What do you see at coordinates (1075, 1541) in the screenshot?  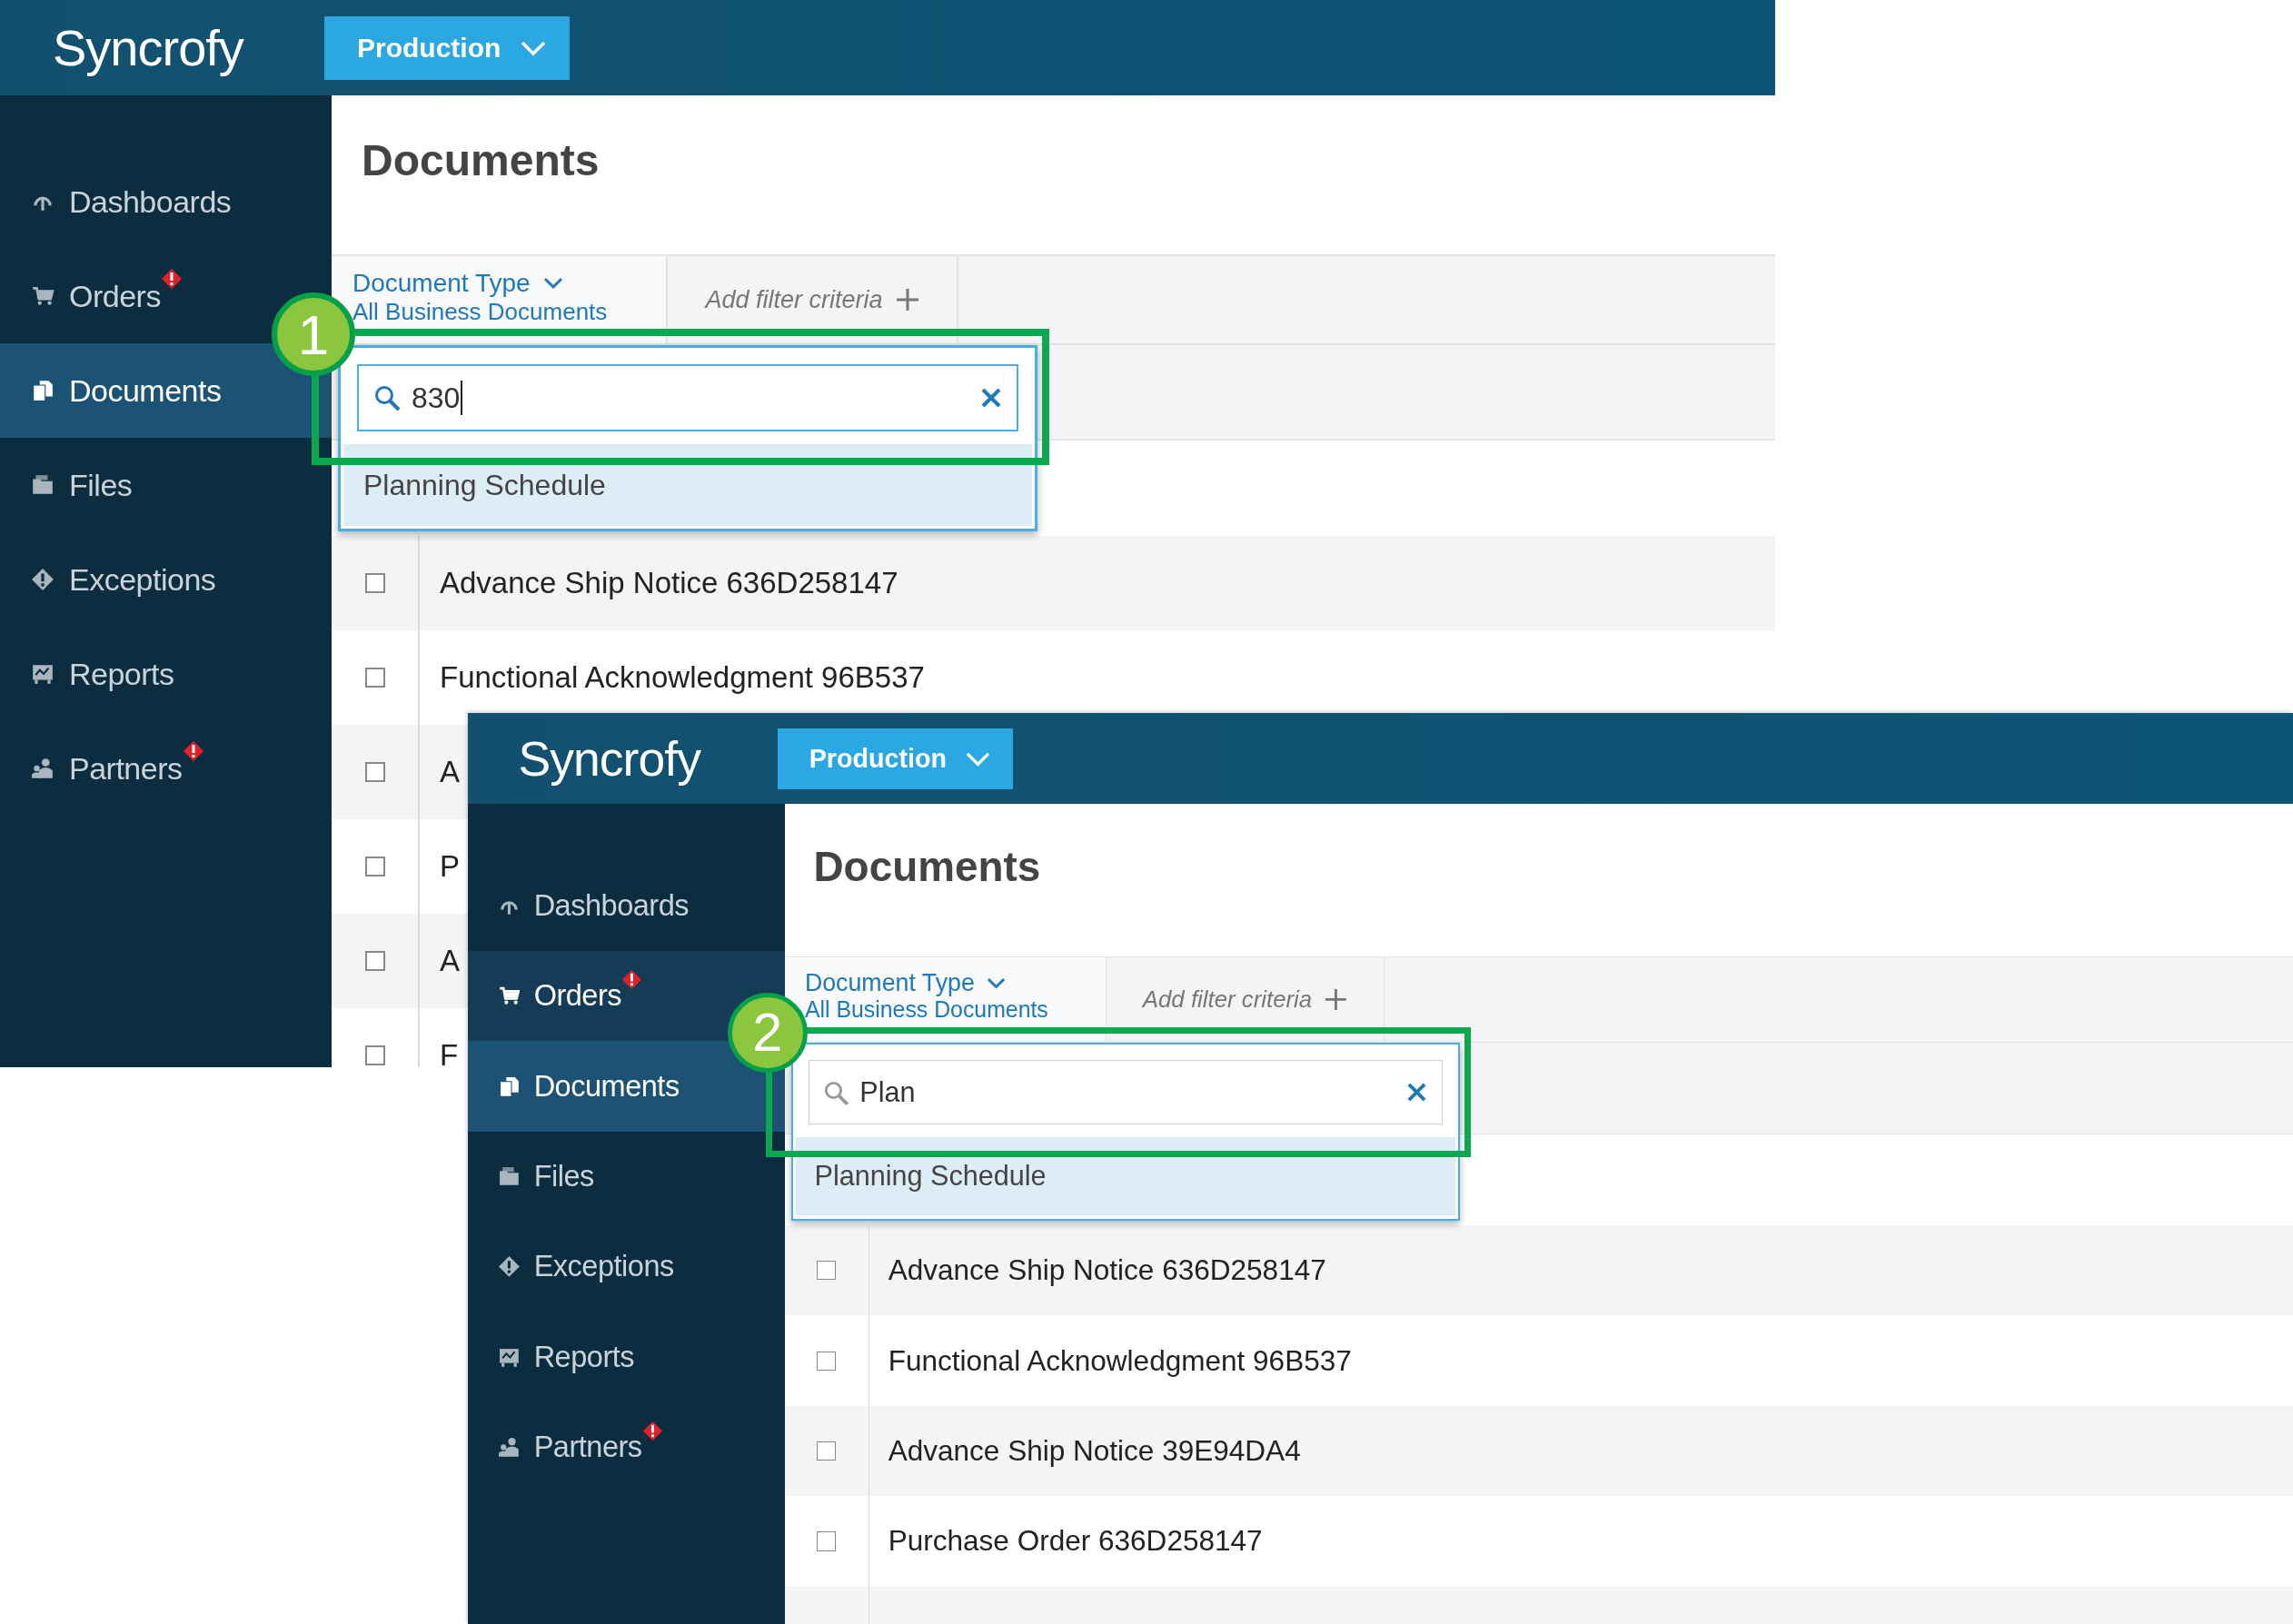 I see `document-name: Purchase Order 636D258147` at bounding box center [1075, 1541].